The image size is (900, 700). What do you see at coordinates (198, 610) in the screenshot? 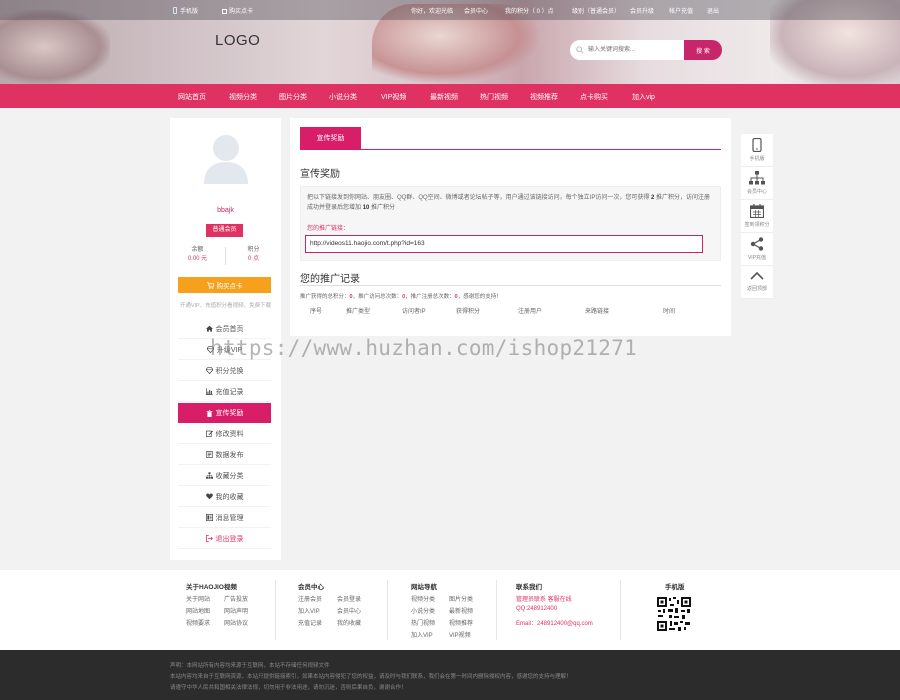
I see `footer-link: 网站地图` at bounding box center [198, 610].